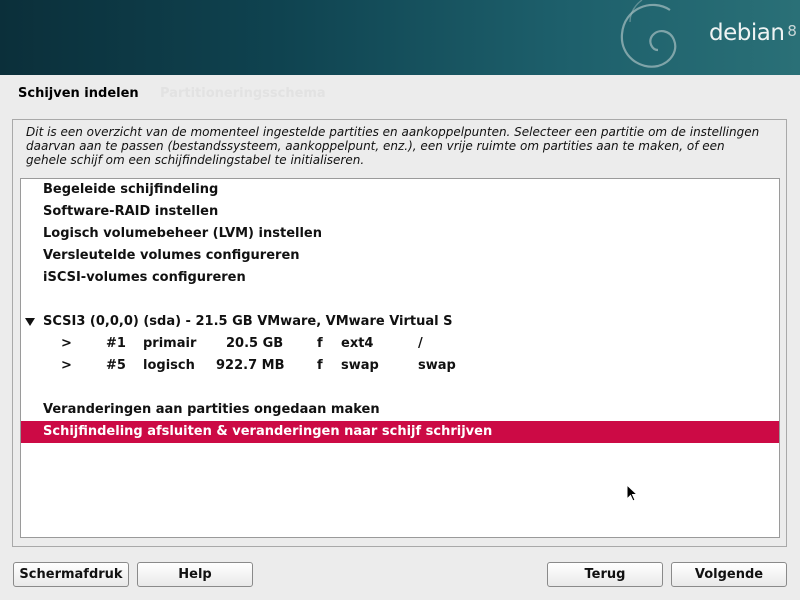  I want to click on brand-name: debian, so click(747, 33).